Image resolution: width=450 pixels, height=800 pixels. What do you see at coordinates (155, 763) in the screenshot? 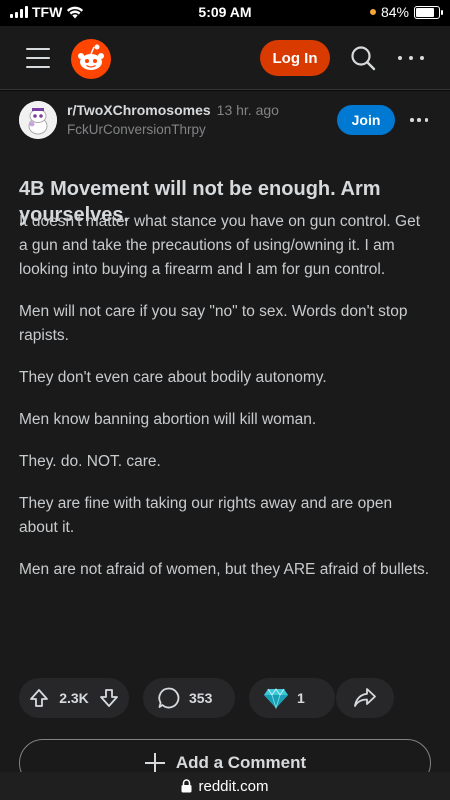
I see `plus-icon` at bounding box center [155, 763].